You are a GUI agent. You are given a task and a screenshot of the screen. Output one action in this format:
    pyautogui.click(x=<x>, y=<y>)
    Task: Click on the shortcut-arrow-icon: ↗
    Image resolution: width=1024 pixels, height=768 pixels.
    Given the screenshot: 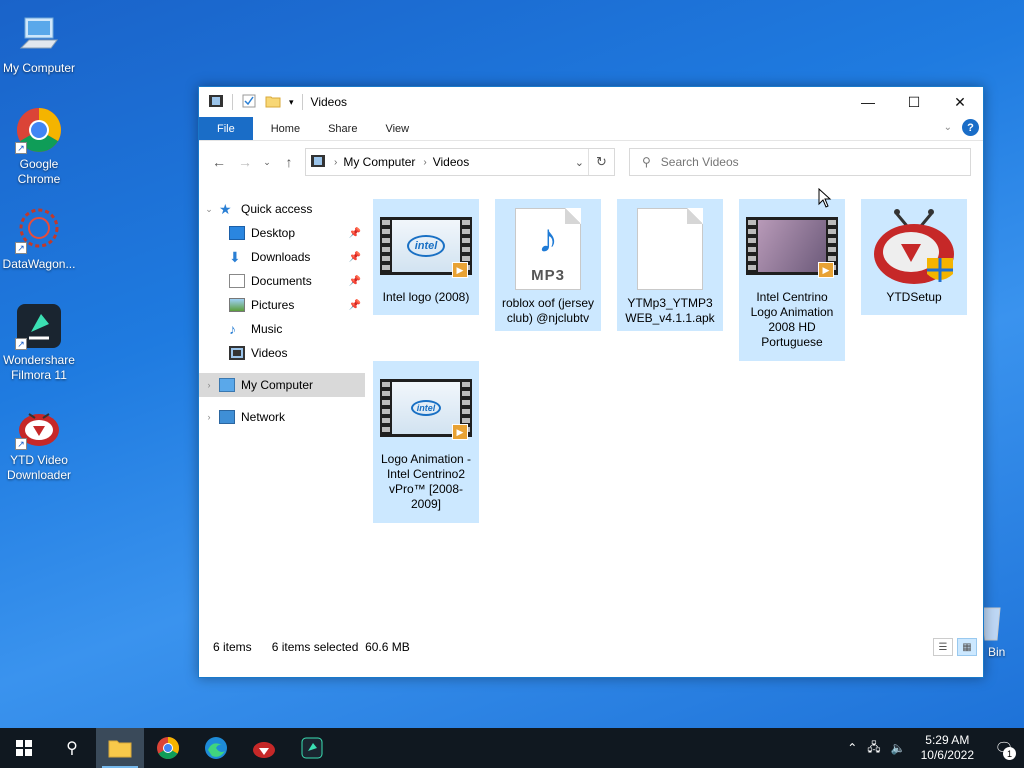 What is the action you would take?
    pyautogui.click(x=21, y=148)
    